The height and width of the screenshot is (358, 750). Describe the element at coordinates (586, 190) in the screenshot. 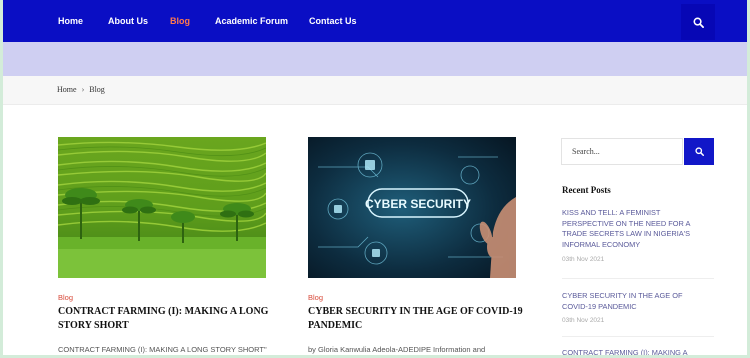

I see `recent-posts-heading: Recent Posts` at that location.